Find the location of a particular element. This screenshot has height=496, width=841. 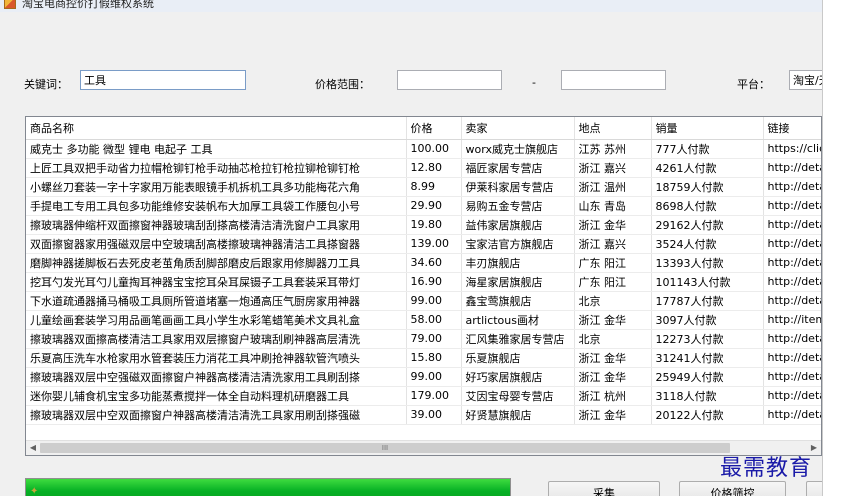

column-header: 销量 is located at coordinates (707, 128).